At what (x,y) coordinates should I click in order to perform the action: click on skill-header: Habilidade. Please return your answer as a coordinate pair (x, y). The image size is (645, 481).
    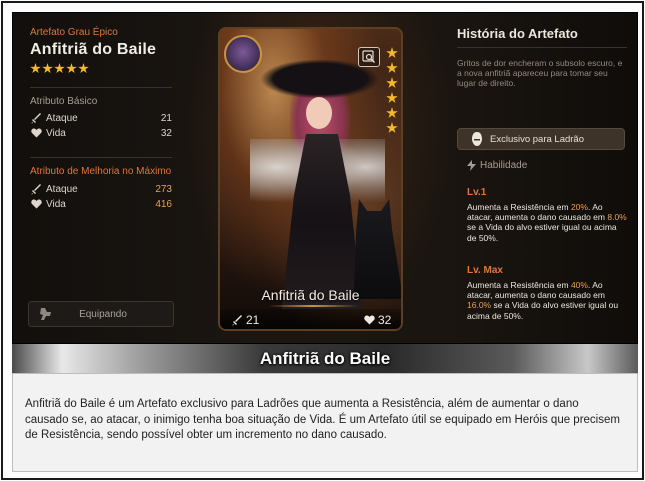
    Looking at the image, I should click on (497, 165).